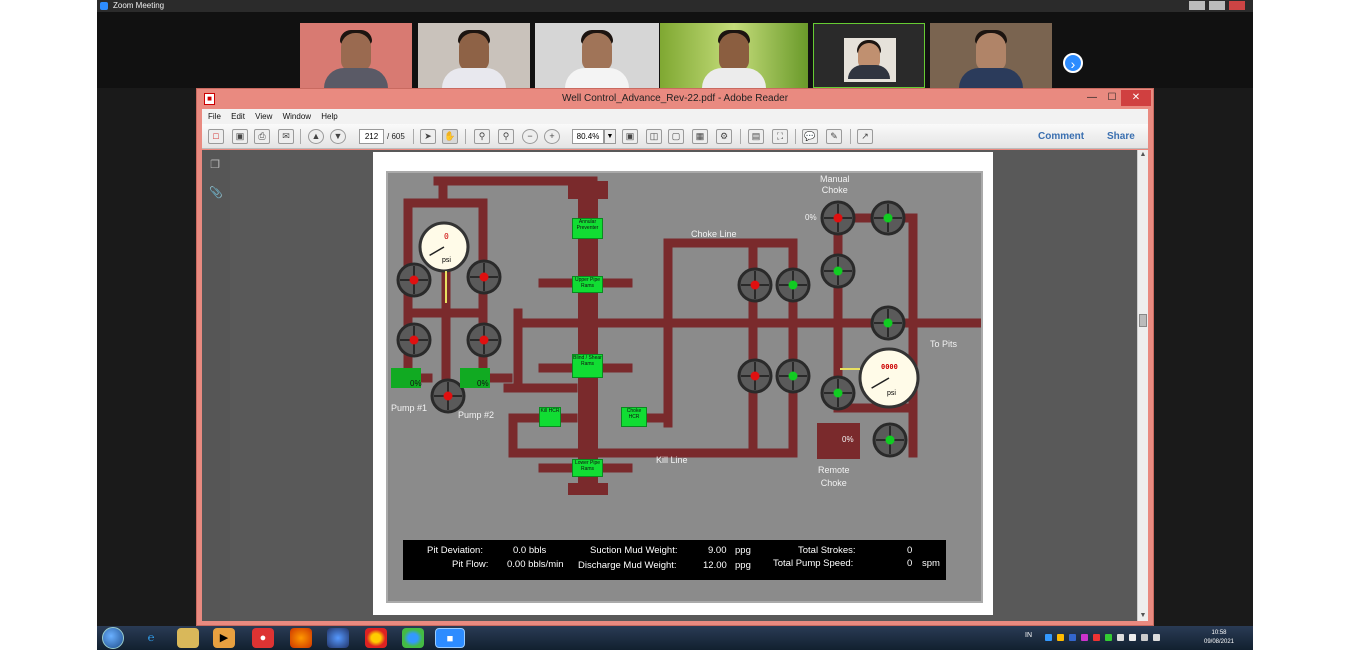  Describe the element at coordinates (1143, 320) in the screenshot. I see `scroll-thumb` at that location.